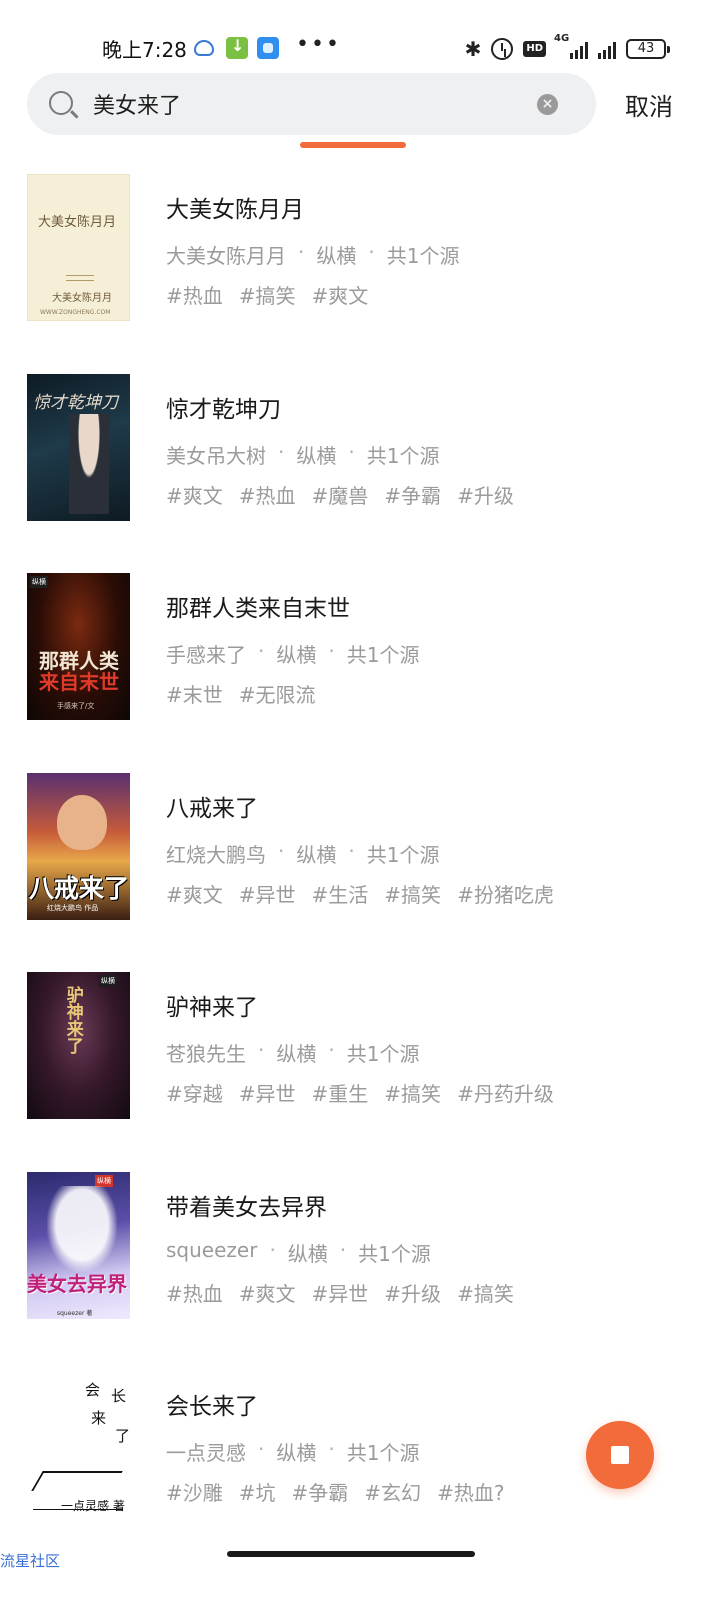 This screenshot has height=1600, width=720. I want to click on book-cover: 纵横 那群人类 来自末世 手感来了/文, so click(78, 646).